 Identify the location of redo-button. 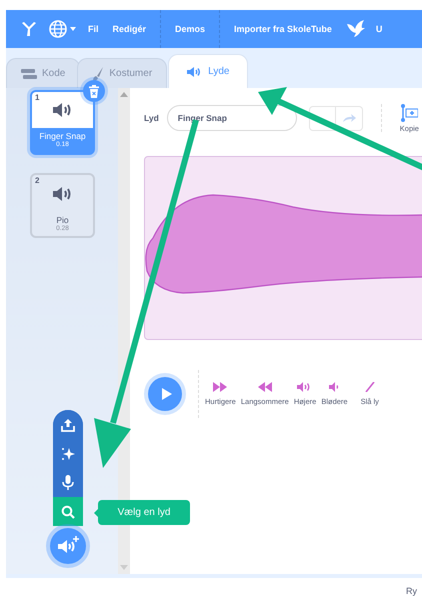
(349, 118).